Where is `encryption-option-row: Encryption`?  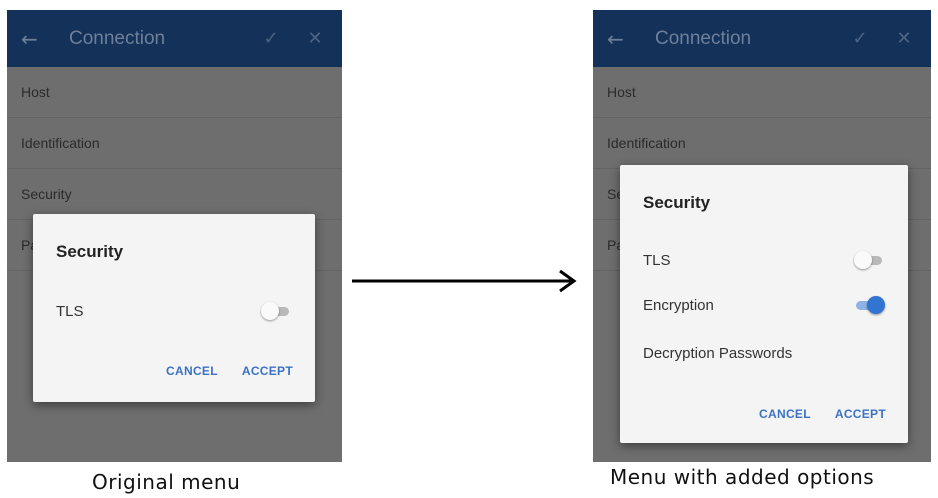 encryption-option-row: Encryption is located at coordinates (764, 305).